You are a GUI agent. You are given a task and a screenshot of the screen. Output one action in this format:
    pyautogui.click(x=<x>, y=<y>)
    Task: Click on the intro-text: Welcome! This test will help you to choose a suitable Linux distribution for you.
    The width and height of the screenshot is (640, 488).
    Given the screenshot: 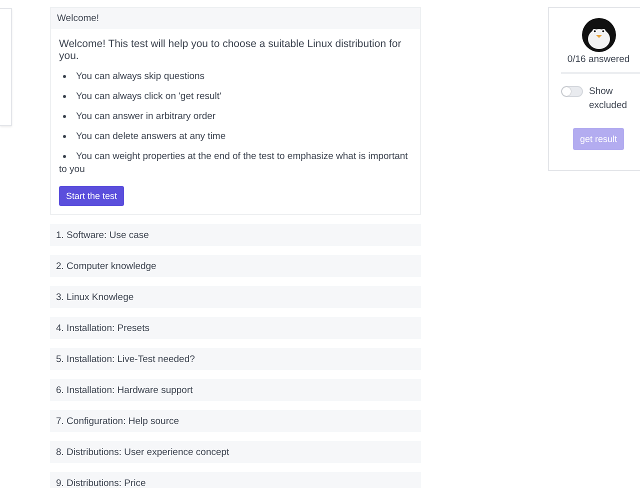 What is the action you would take?
    pyautogui.click(x=230, y=50)
    